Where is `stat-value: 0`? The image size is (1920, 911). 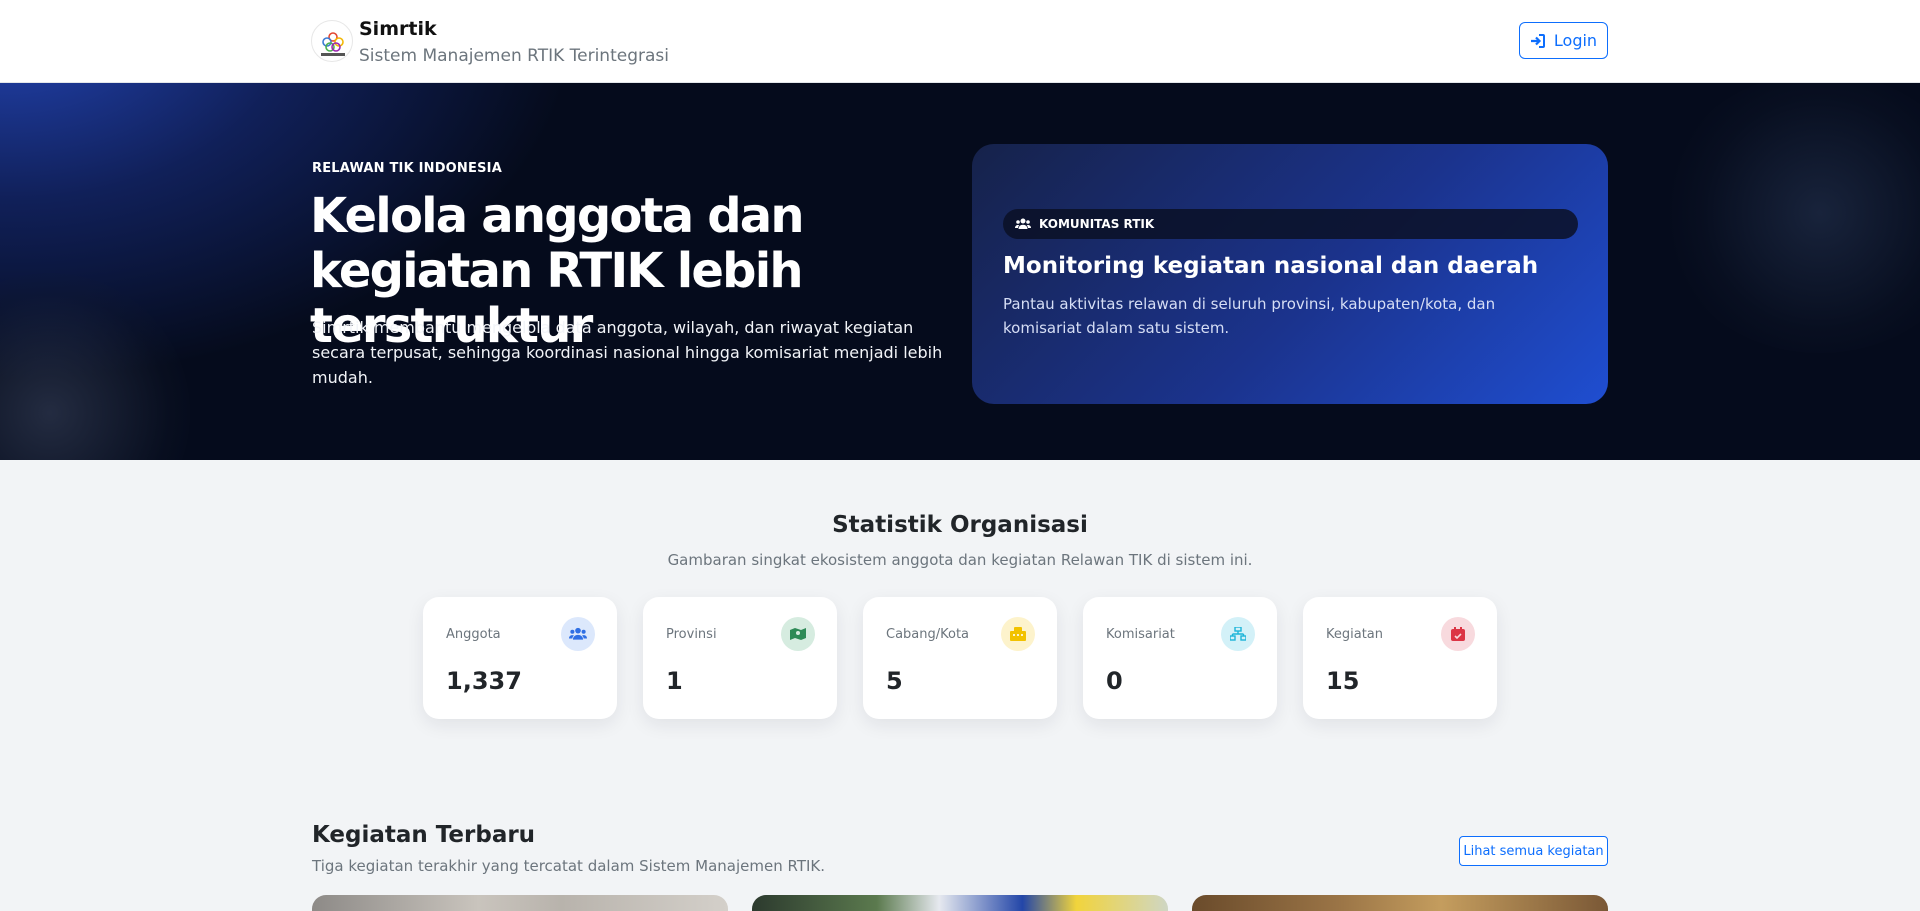 stat-value: 0 is located at coordinates (1114, 681).